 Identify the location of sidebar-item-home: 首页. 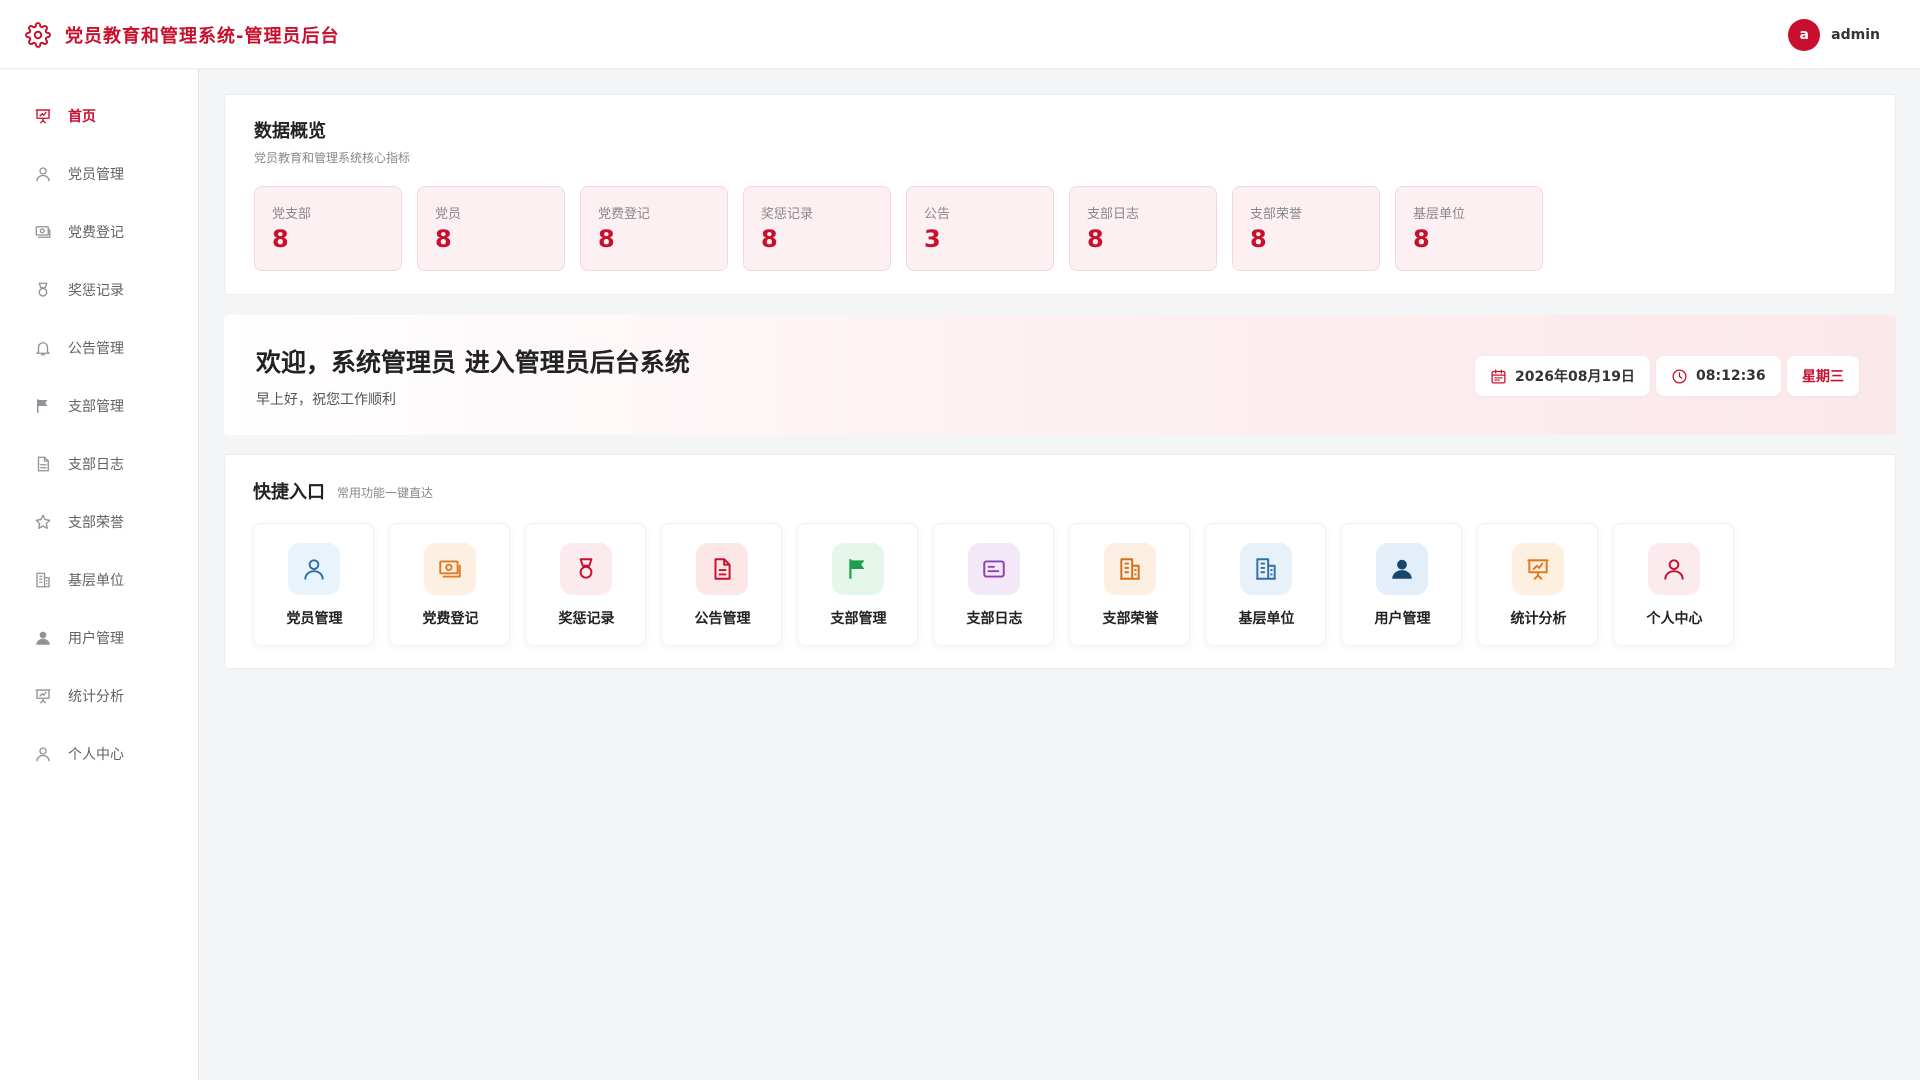
(99, 116).